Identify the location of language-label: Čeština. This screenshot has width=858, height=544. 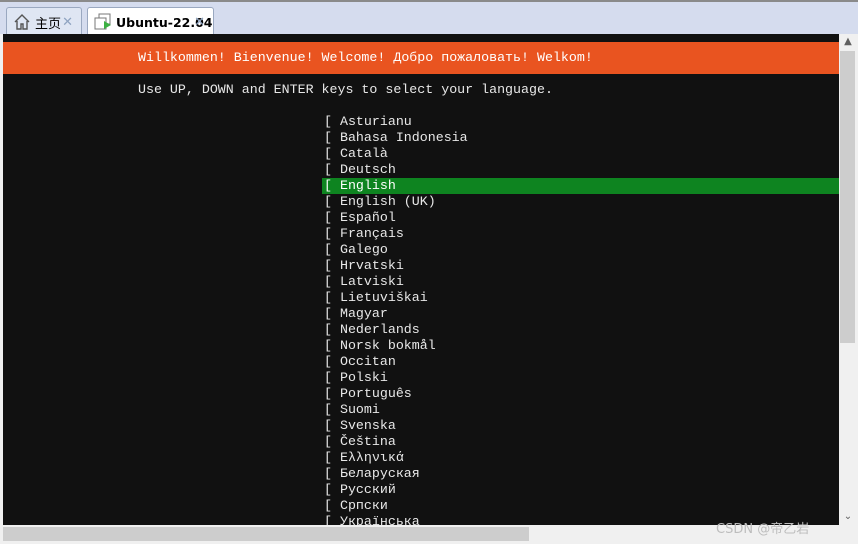
(367, 441).